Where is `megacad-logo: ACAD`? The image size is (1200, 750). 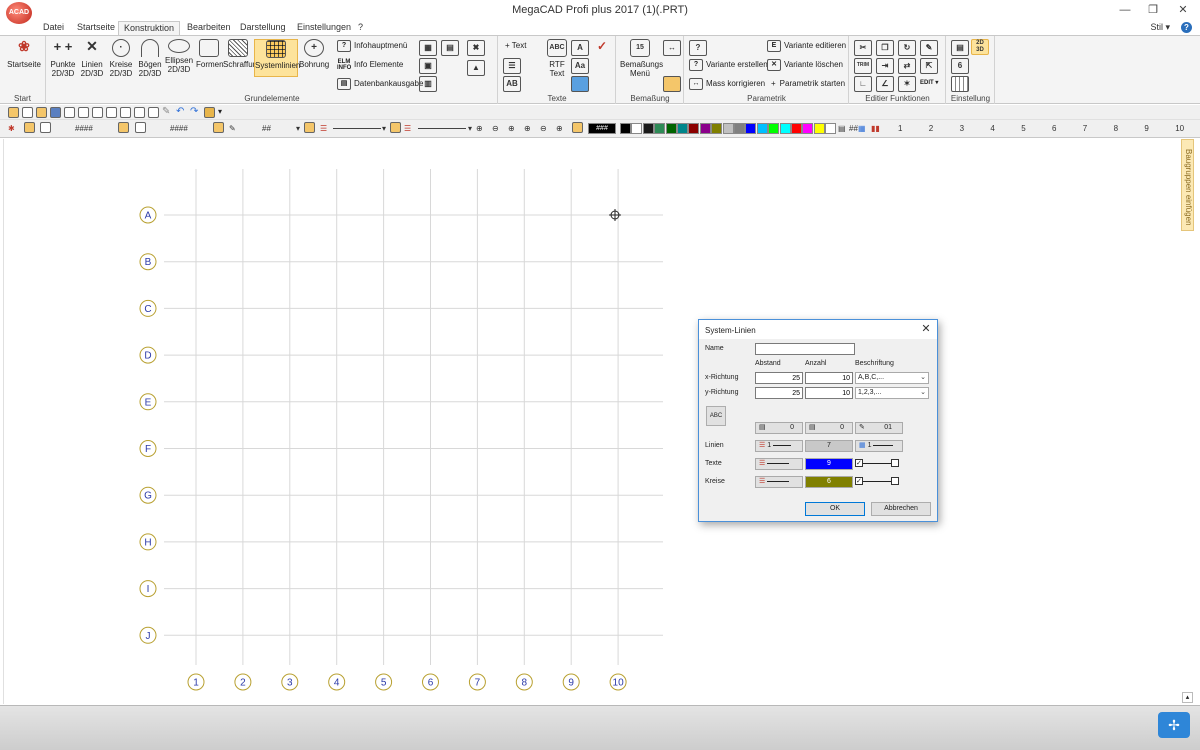 megacad-logo: ACAD is located at coordinates (19, 13).